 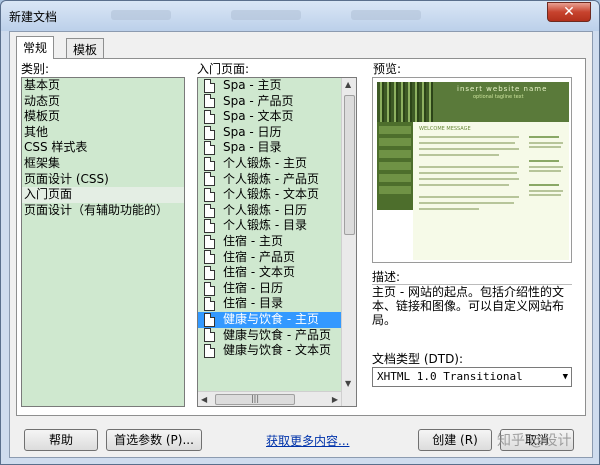 What do you see at coordinates (252, 85) in the screenshot?
I see `starter-page-label: Spa - 主页` at bounding box center [252, 85].